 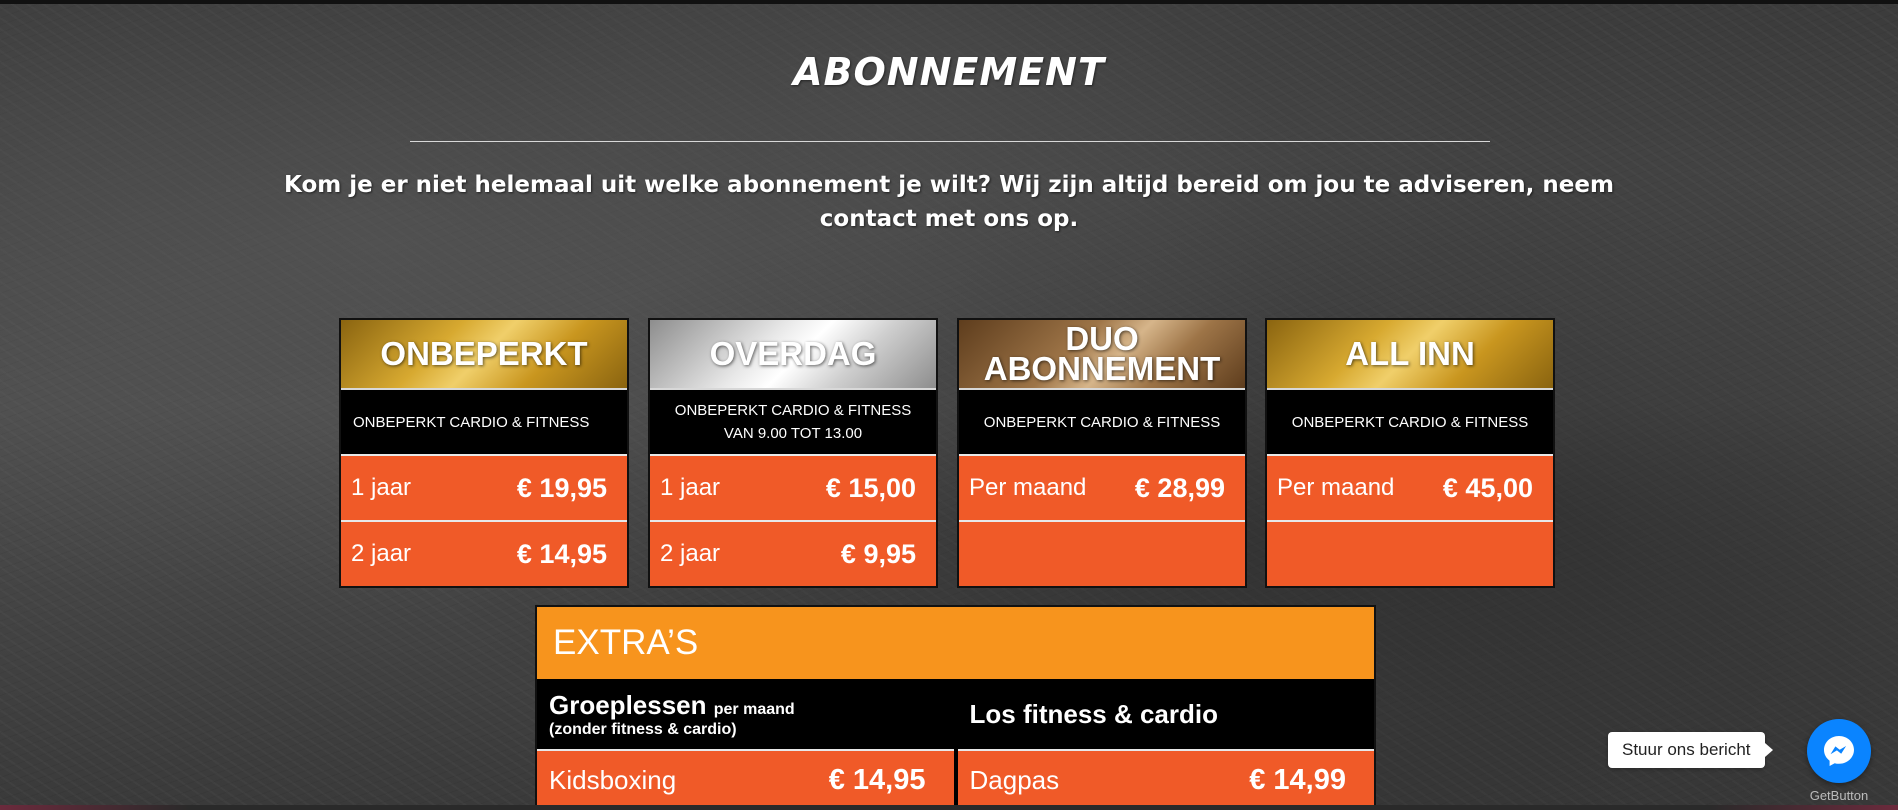 What do you see at coordinates (1179, 487) in the screenshot?
I see `price-row-value: € 28,99` at bounding box center [1179, 487].